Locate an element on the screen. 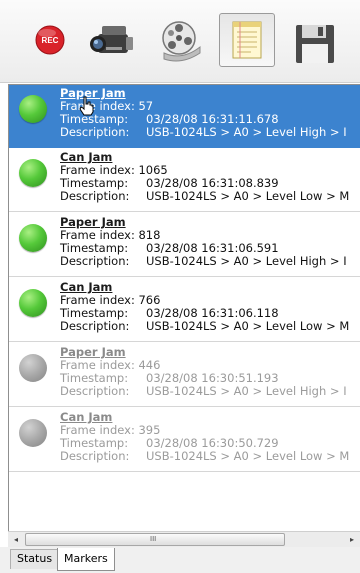 This screenshot has width=360, height=573. timestamp-value: 03/28/08 16:31:11.678 is located at coordinates (212, 119).